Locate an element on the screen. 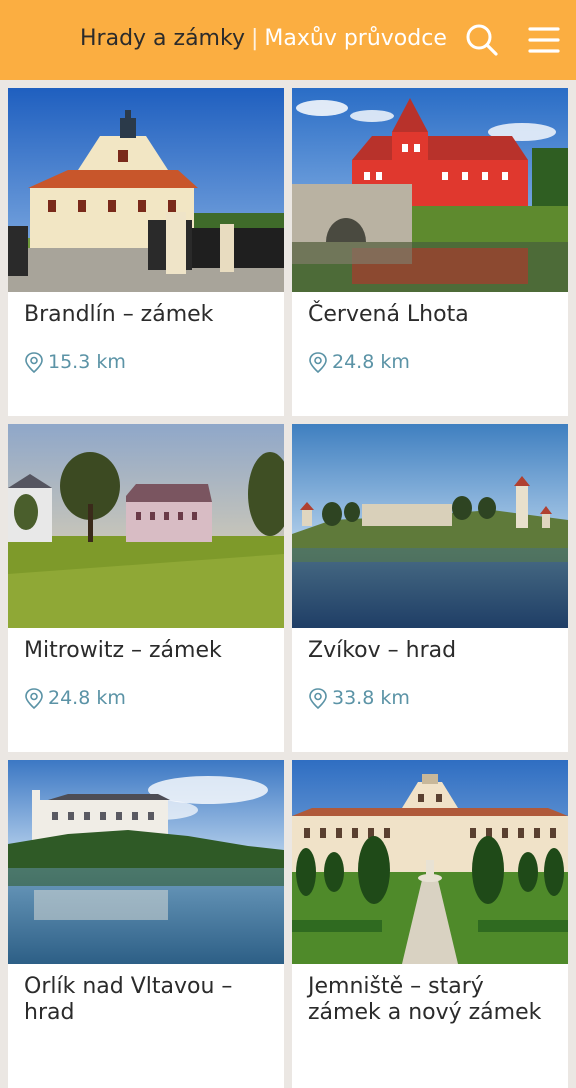 The image size is (576, 1088). place-distance: 15.3 km is located at coordinates (75, 362).